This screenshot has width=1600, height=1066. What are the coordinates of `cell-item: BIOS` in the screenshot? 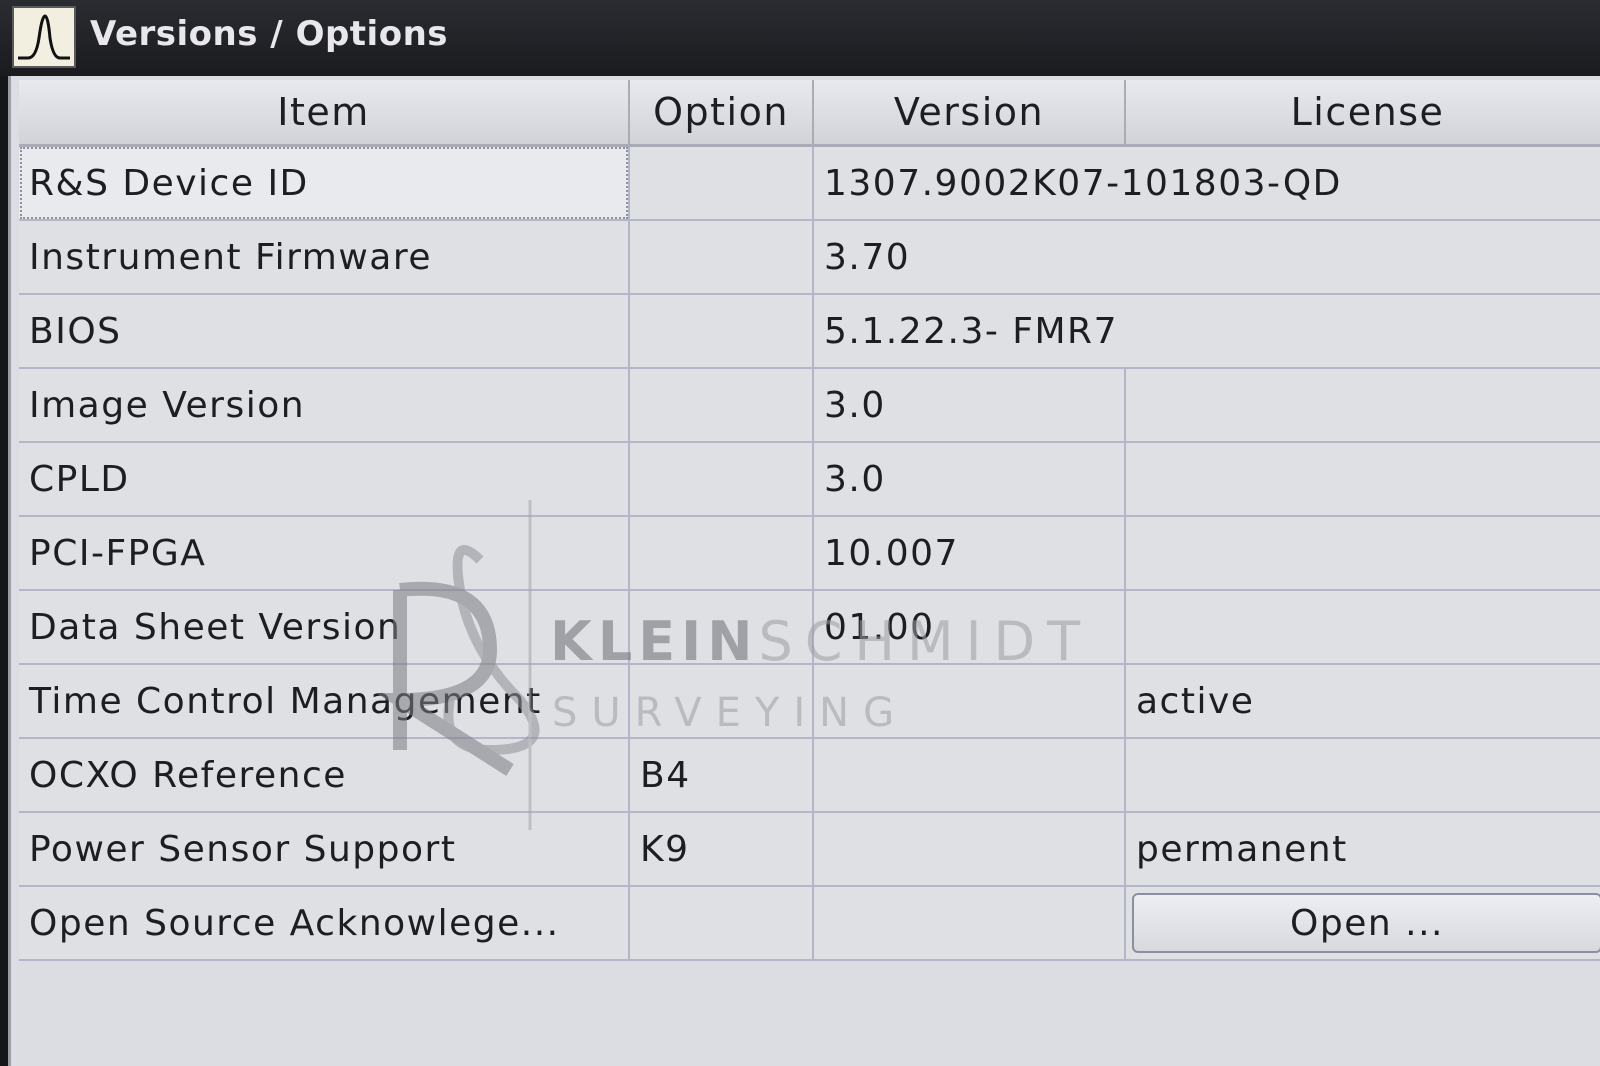 It's located at (324, 331).